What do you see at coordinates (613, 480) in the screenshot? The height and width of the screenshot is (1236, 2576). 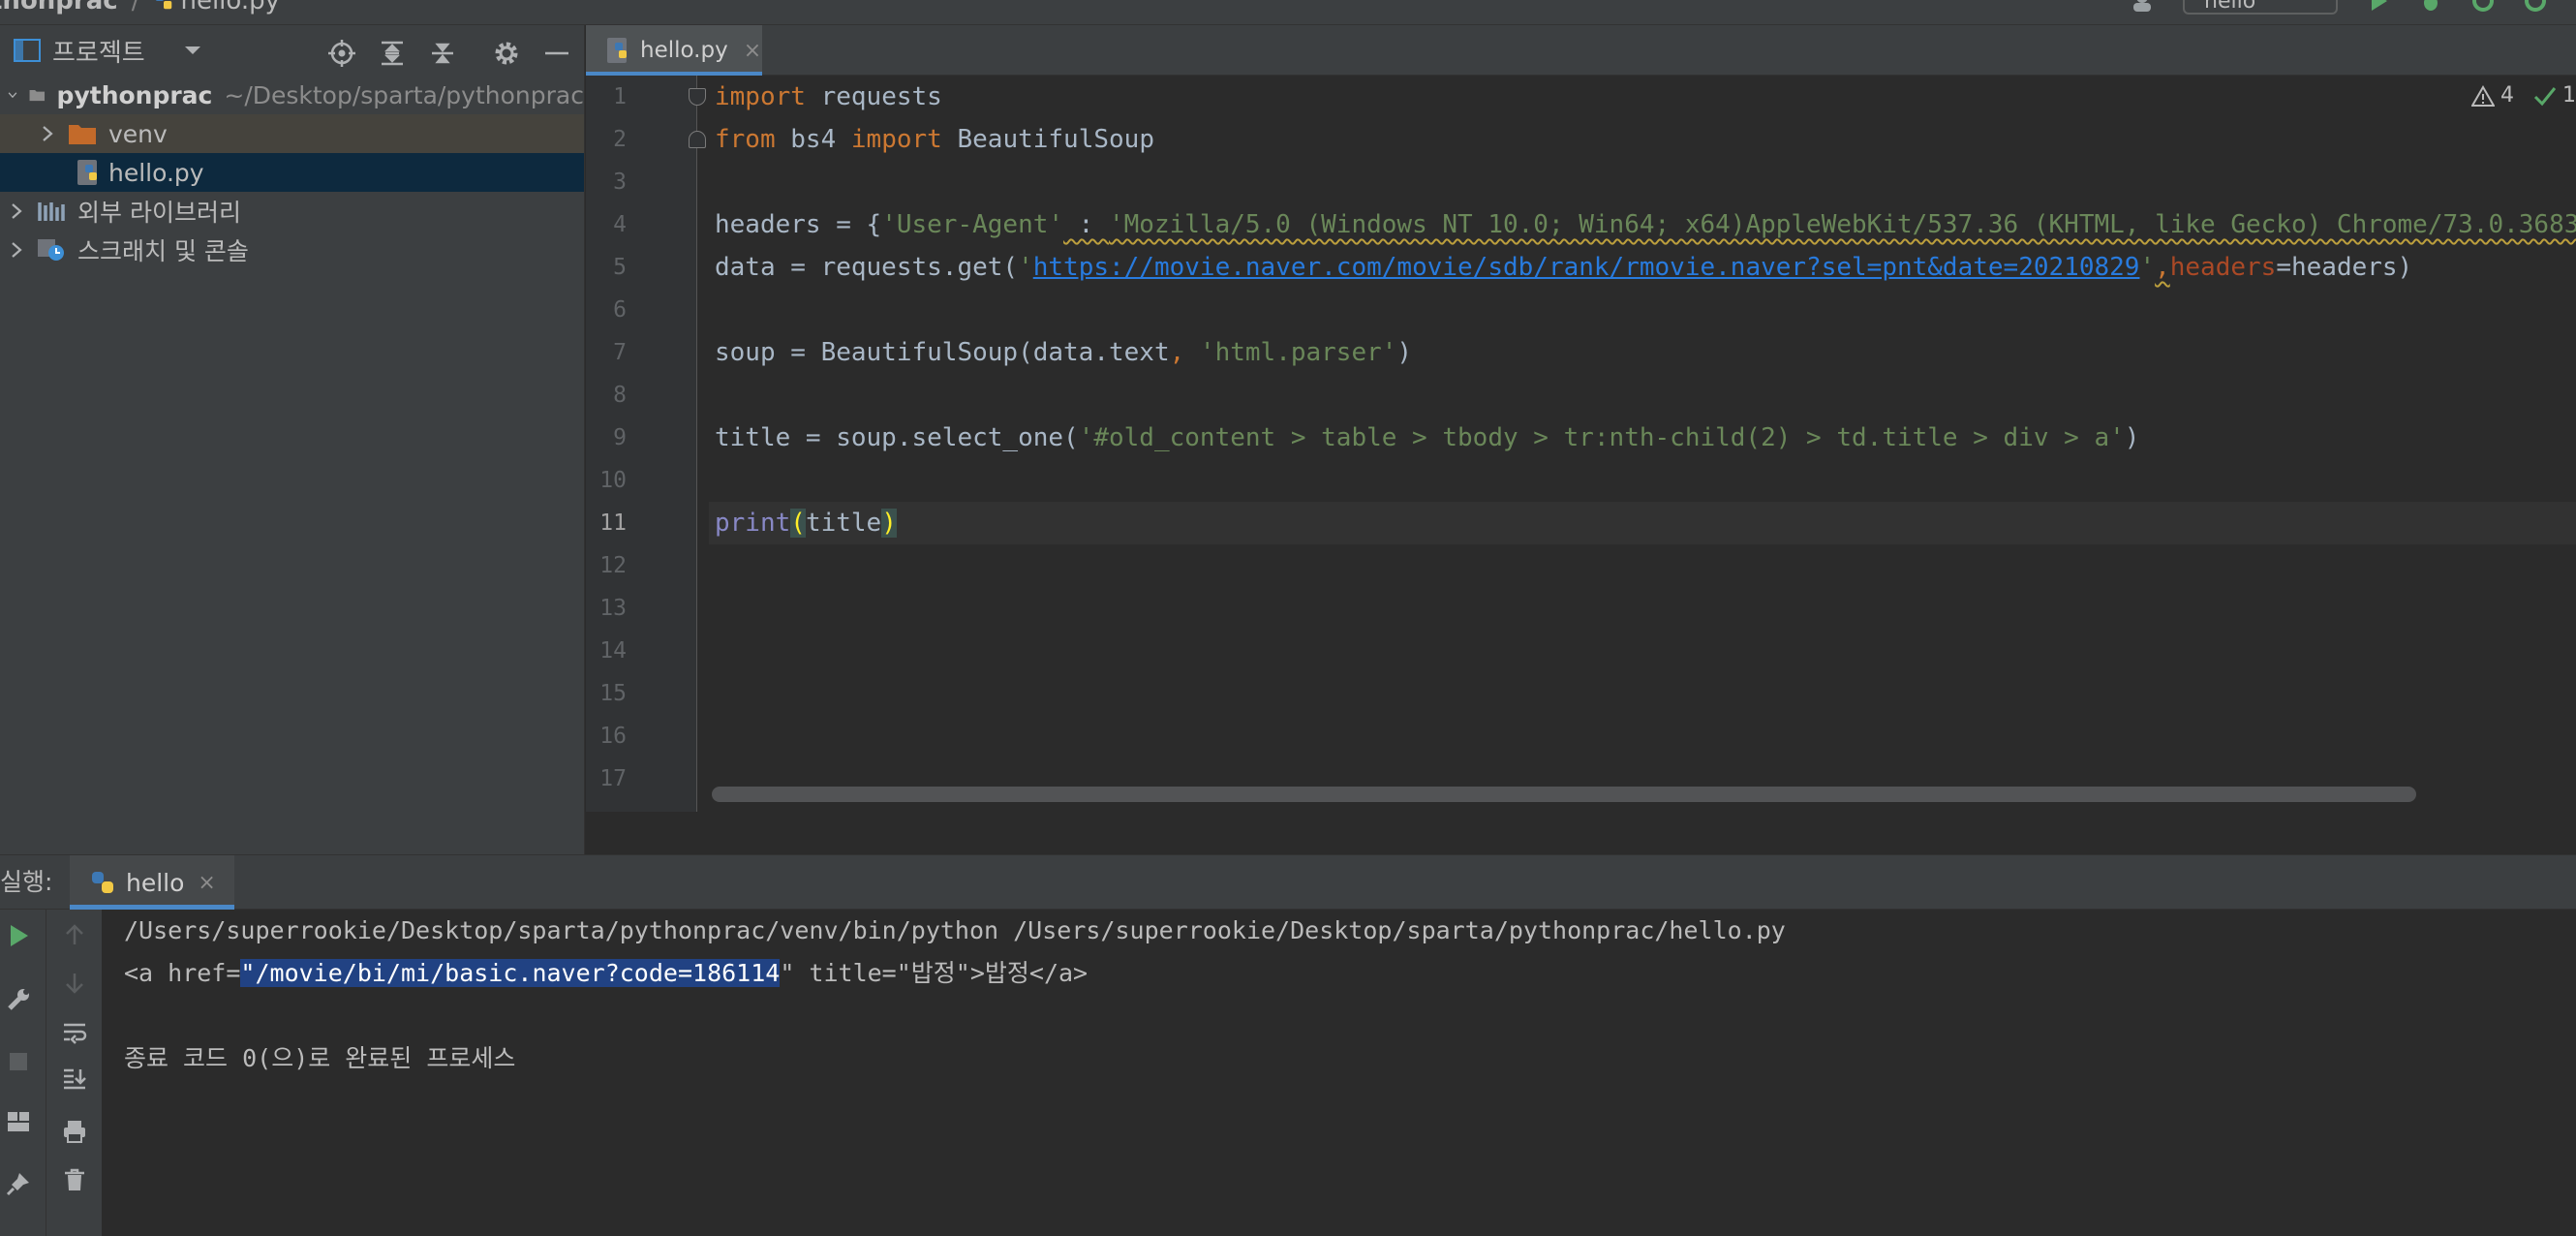 I see `line-number: 10` at bounding box center [613, 480].